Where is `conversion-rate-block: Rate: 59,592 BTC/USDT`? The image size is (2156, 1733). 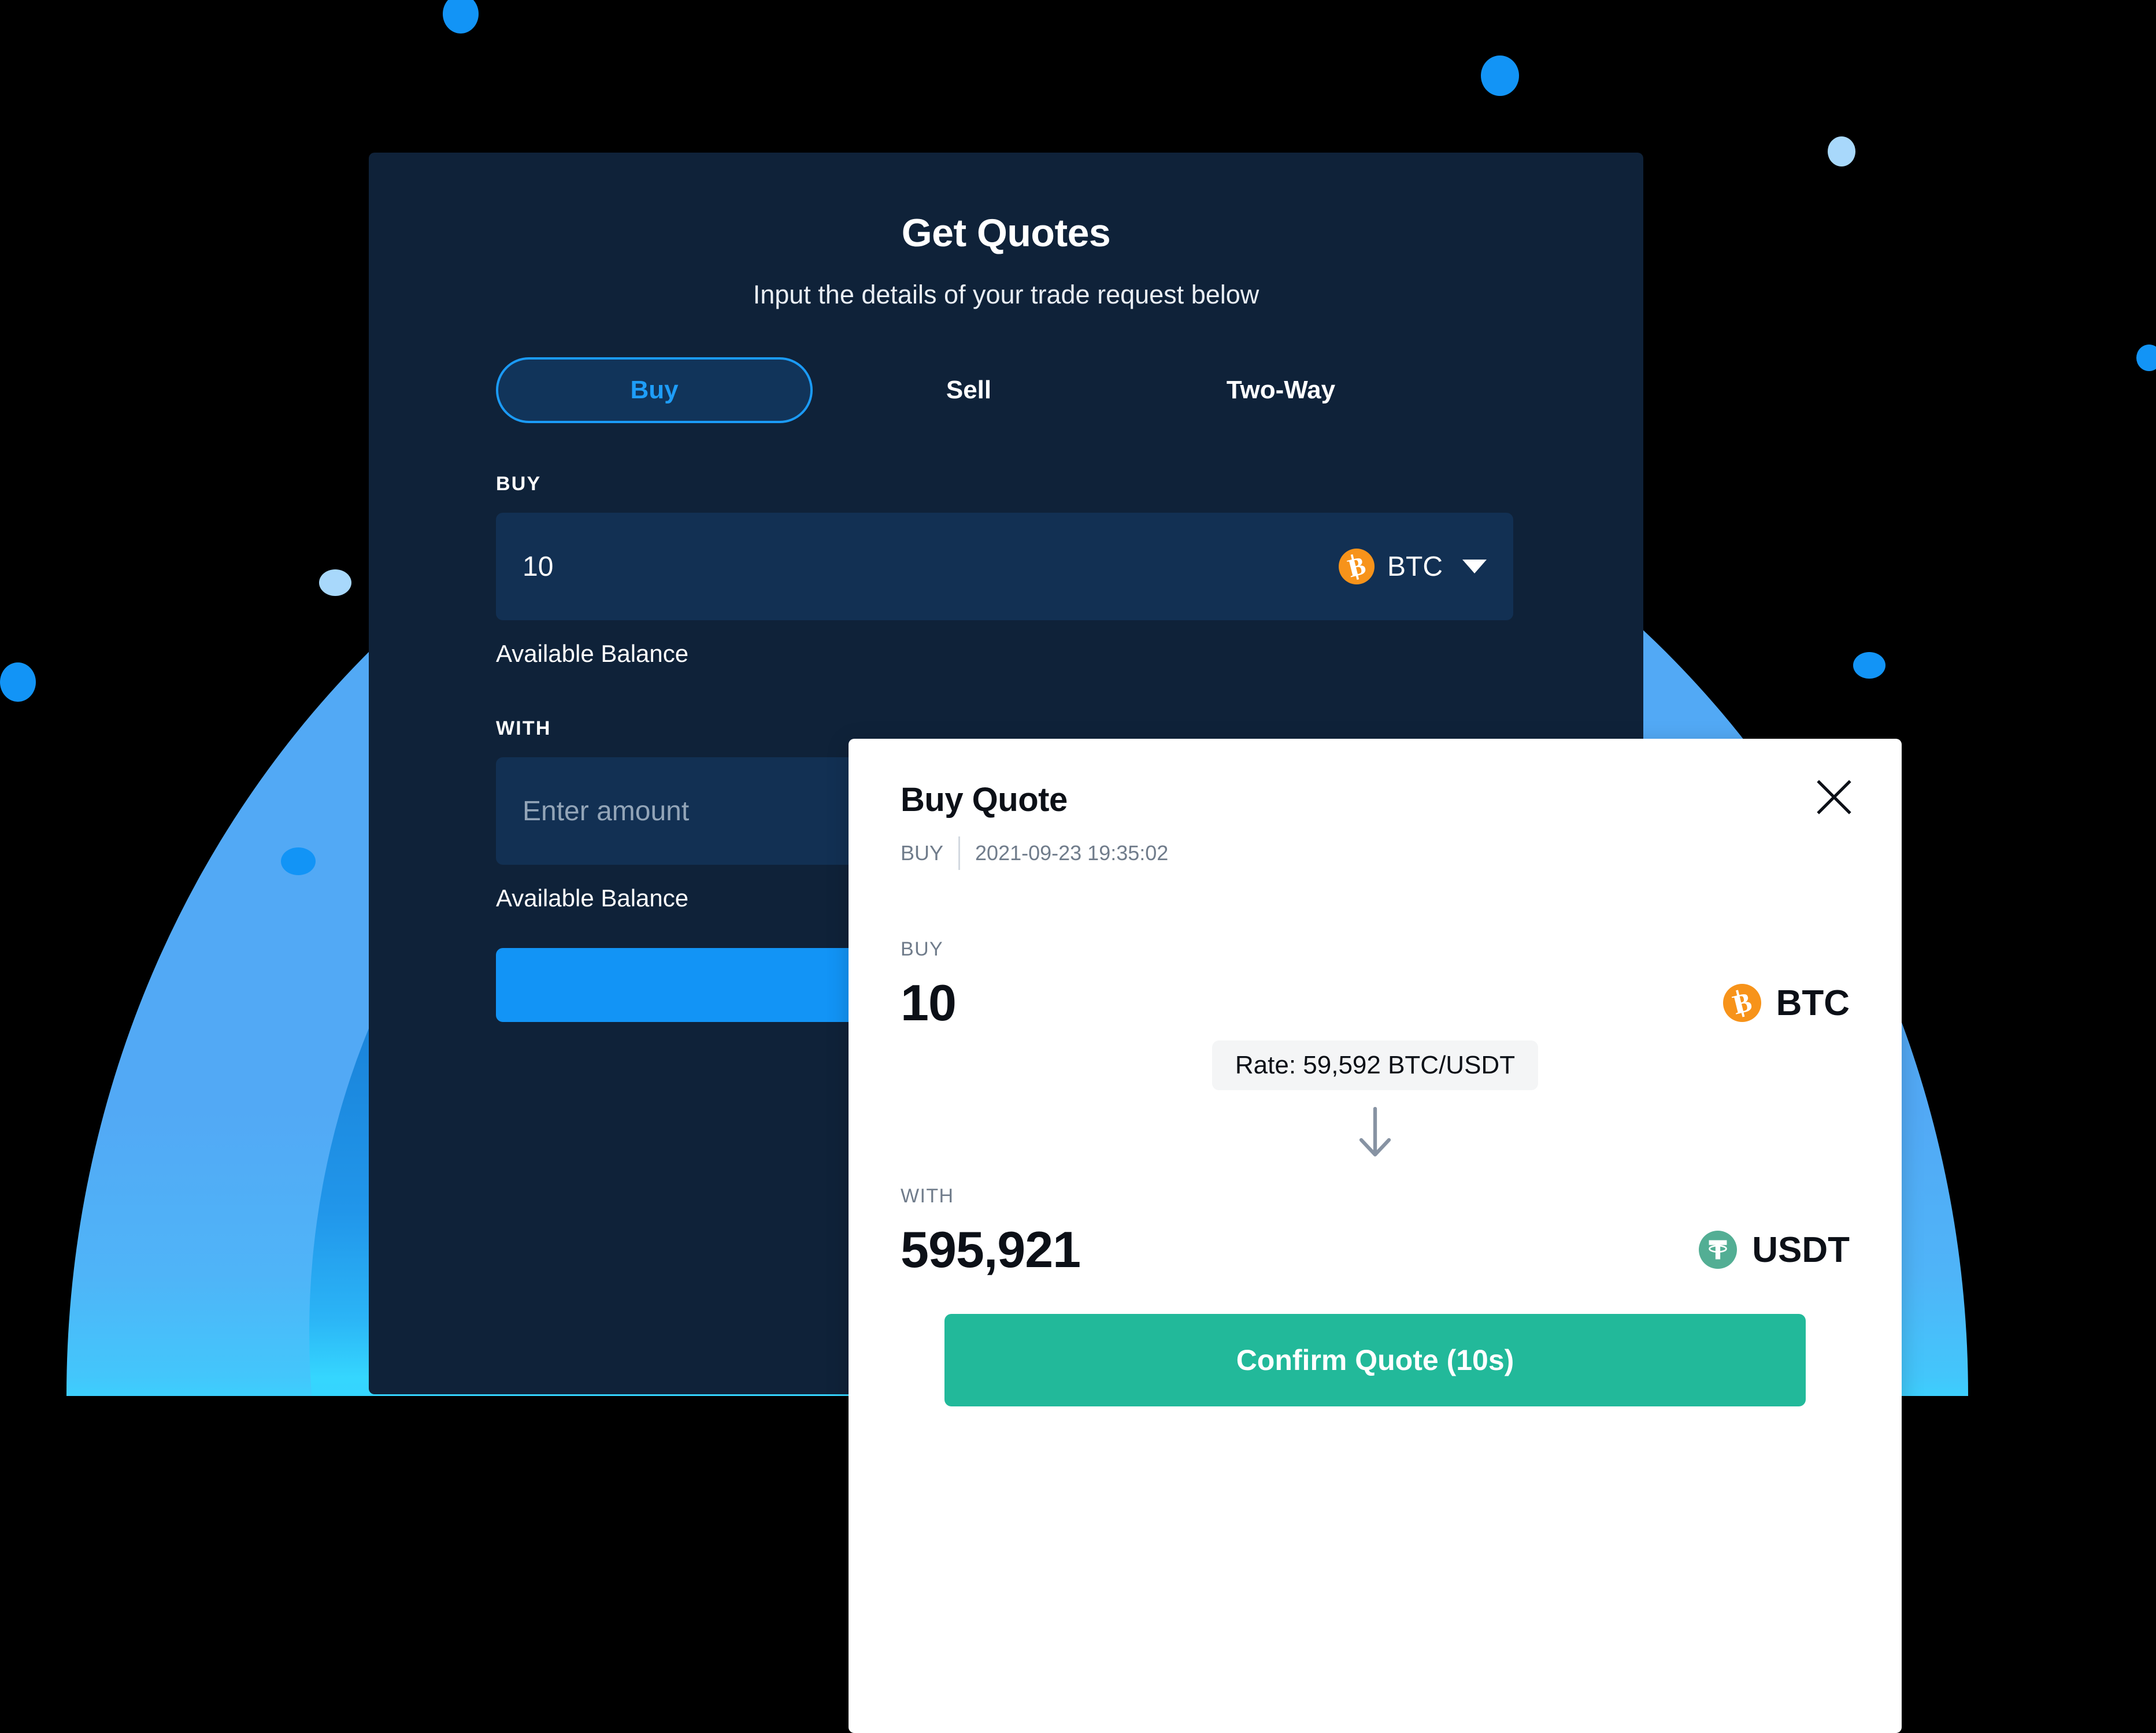
conversion-rate-block: Rate: 59,592 BTC/USDT is located at coordinates (1375, 1100).